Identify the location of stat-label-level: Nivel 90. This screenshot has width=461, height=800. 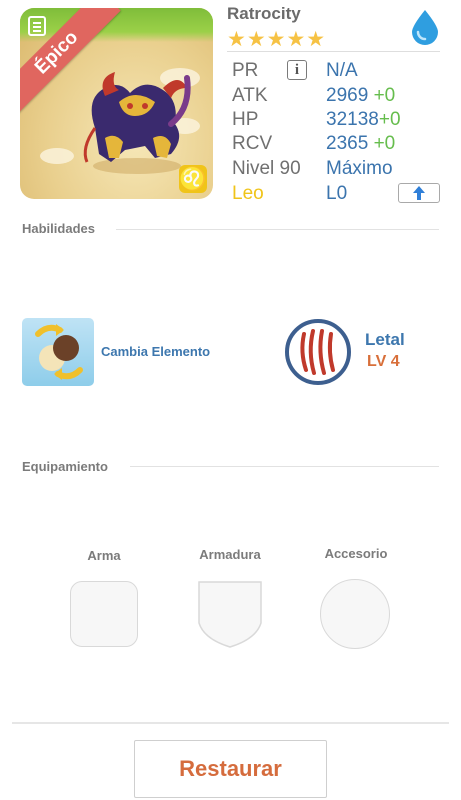
(266, 168).